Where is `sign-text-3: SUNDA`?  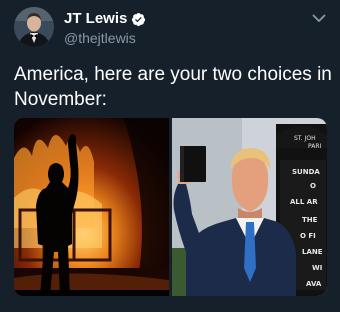 sign-text-3: SUNDA is located at coordinates (306, 172).